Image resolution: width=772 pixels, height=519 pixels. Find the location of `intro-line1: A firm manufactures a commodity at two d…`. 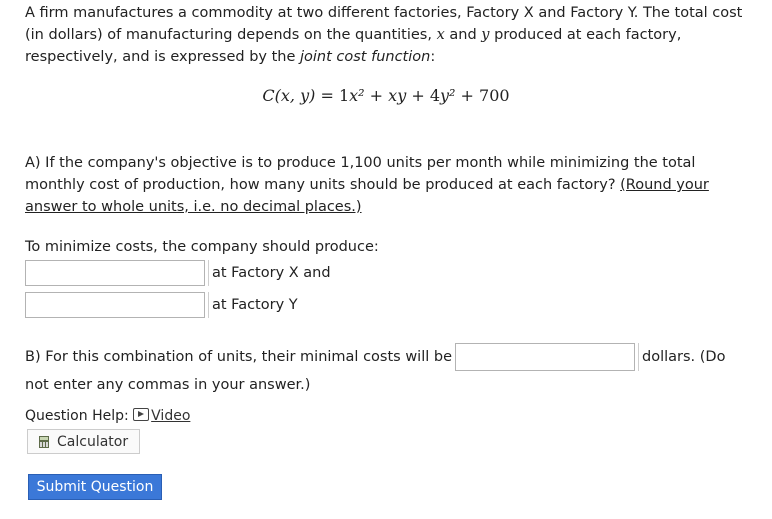

intro-line1: A firm manufactures a commodity at two d… is located at coordinates (384, 13).